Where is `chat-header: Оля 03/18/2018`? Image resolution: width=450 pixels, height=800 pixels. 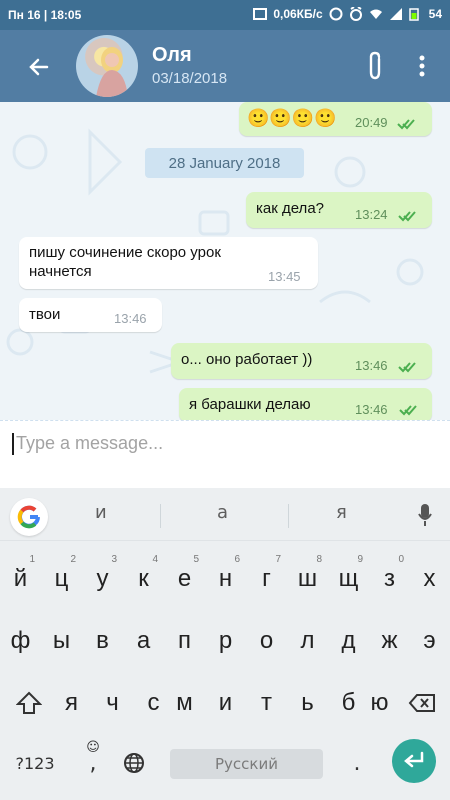
chat-header: Оля 03/18/2018 is located at coordinates (225, 66).